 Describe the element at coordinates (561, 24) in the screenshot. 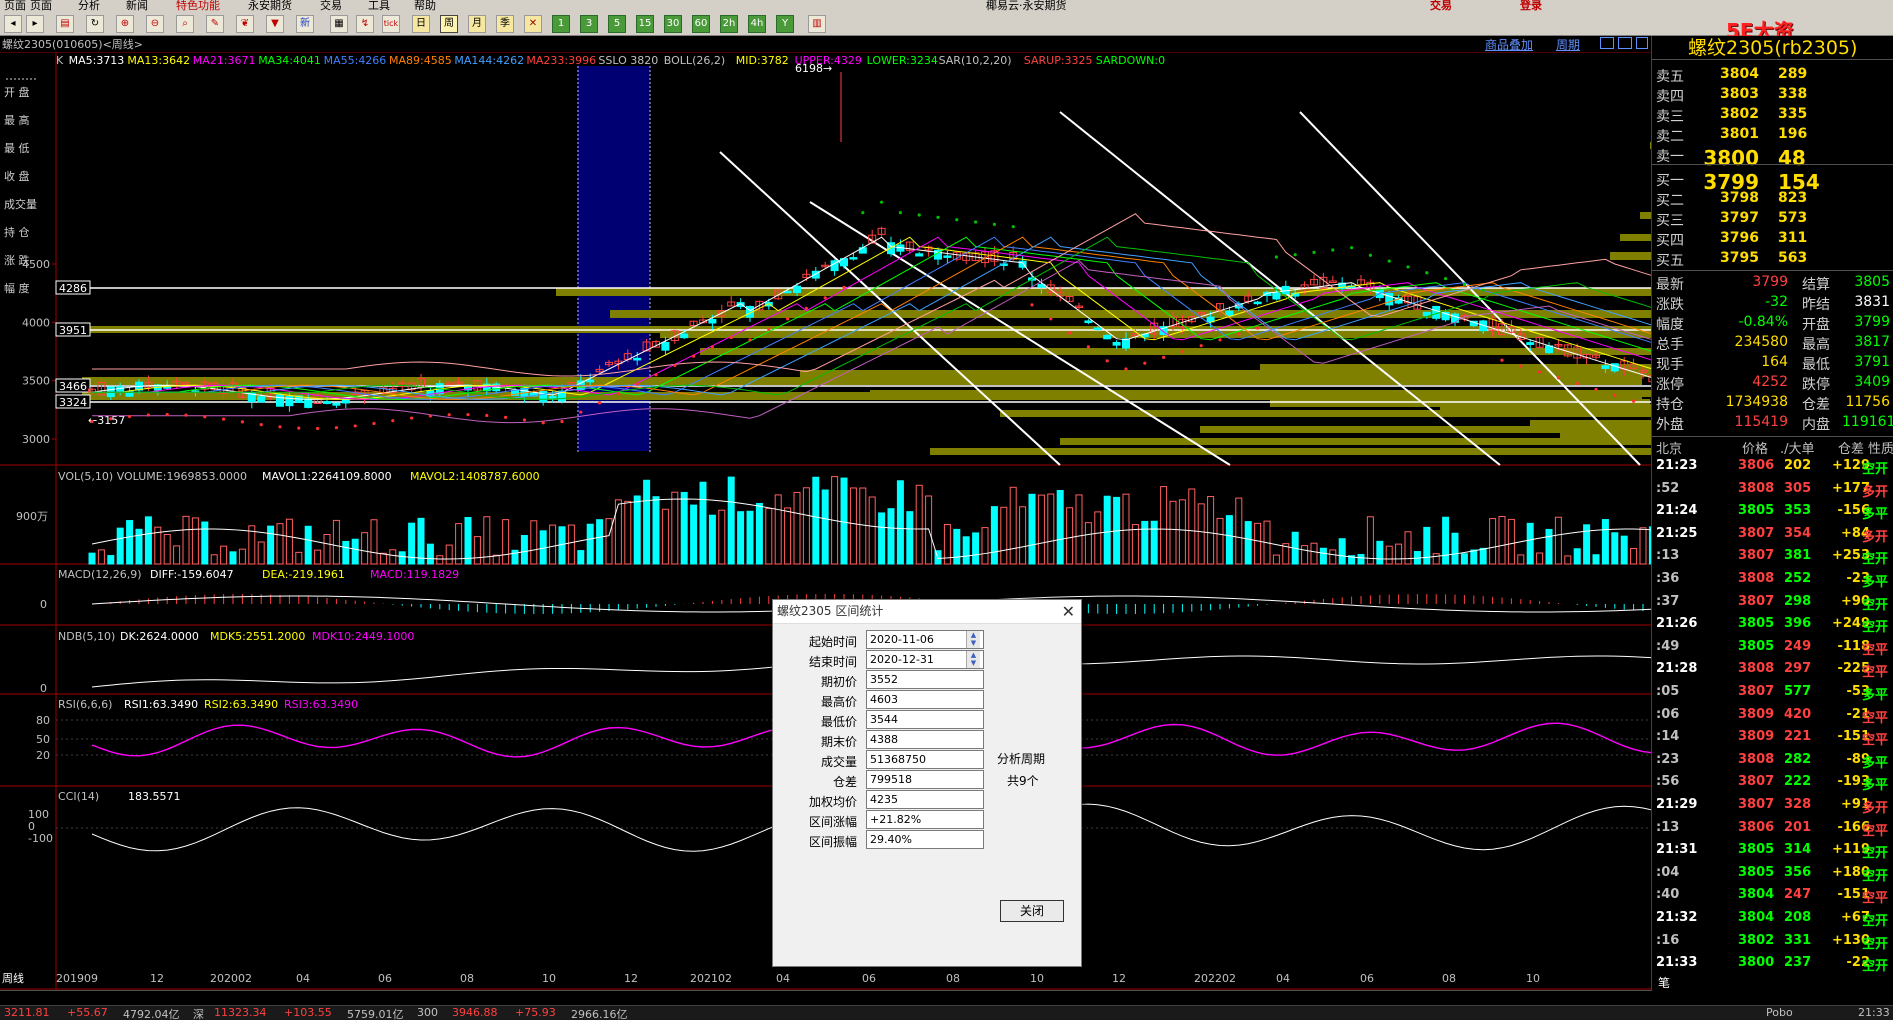

I see `period-1m: 1` at that location.